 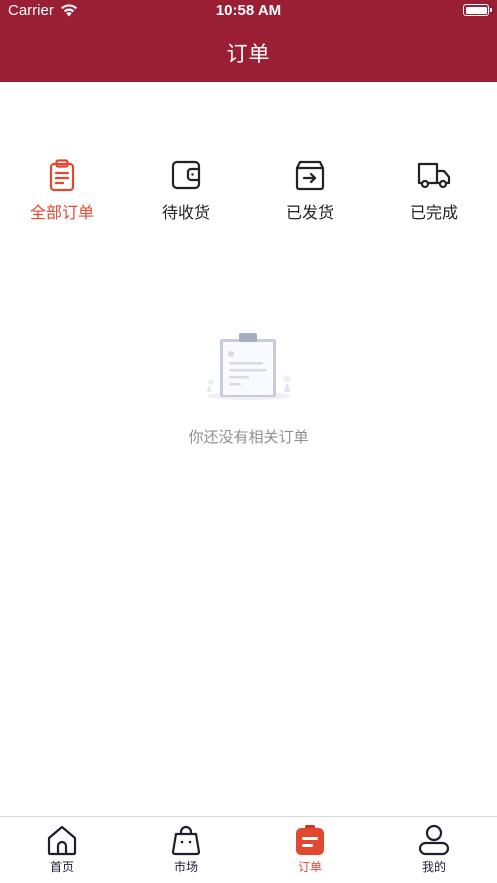 I want to click on bottom-tab-bar: 首页 市场 订单 我的, so click(x=248, y=849).